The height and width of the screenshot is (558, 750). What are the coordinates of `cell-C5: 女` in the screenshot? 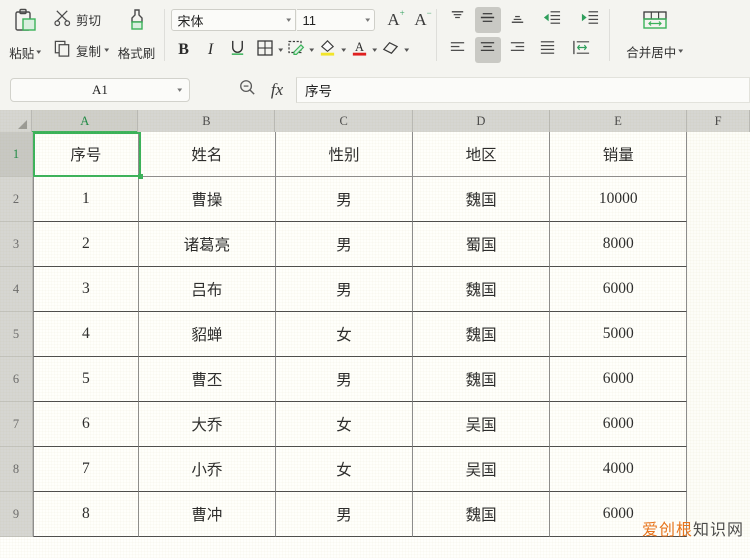 It's located at (344, 334).